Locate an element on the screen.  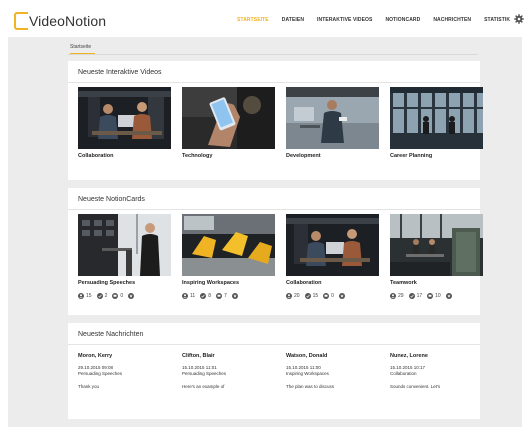
stat-value: 15 is located at coordinates (315, 296).